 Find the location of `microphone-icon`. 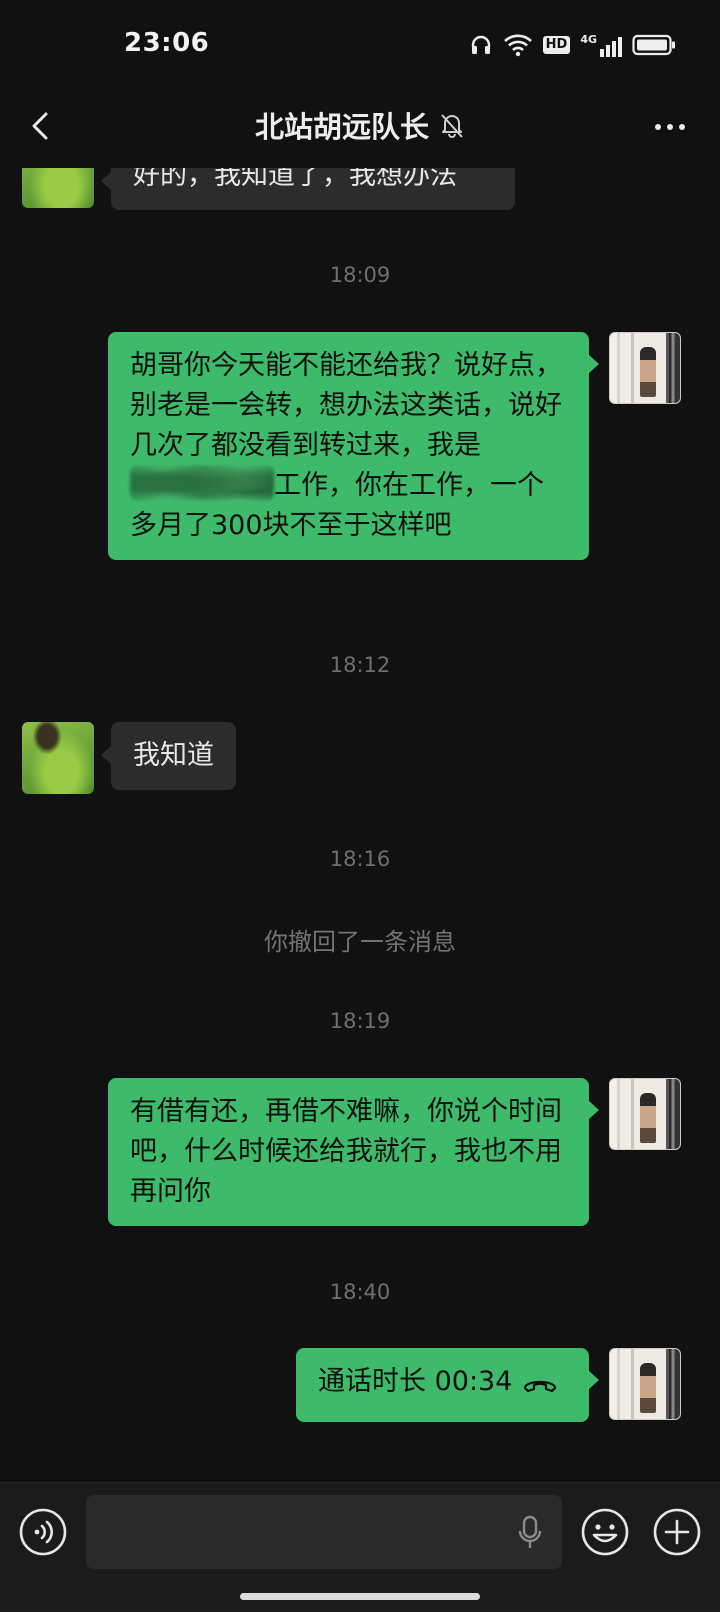

microphone-icon is located at coordinates (530, 1531).